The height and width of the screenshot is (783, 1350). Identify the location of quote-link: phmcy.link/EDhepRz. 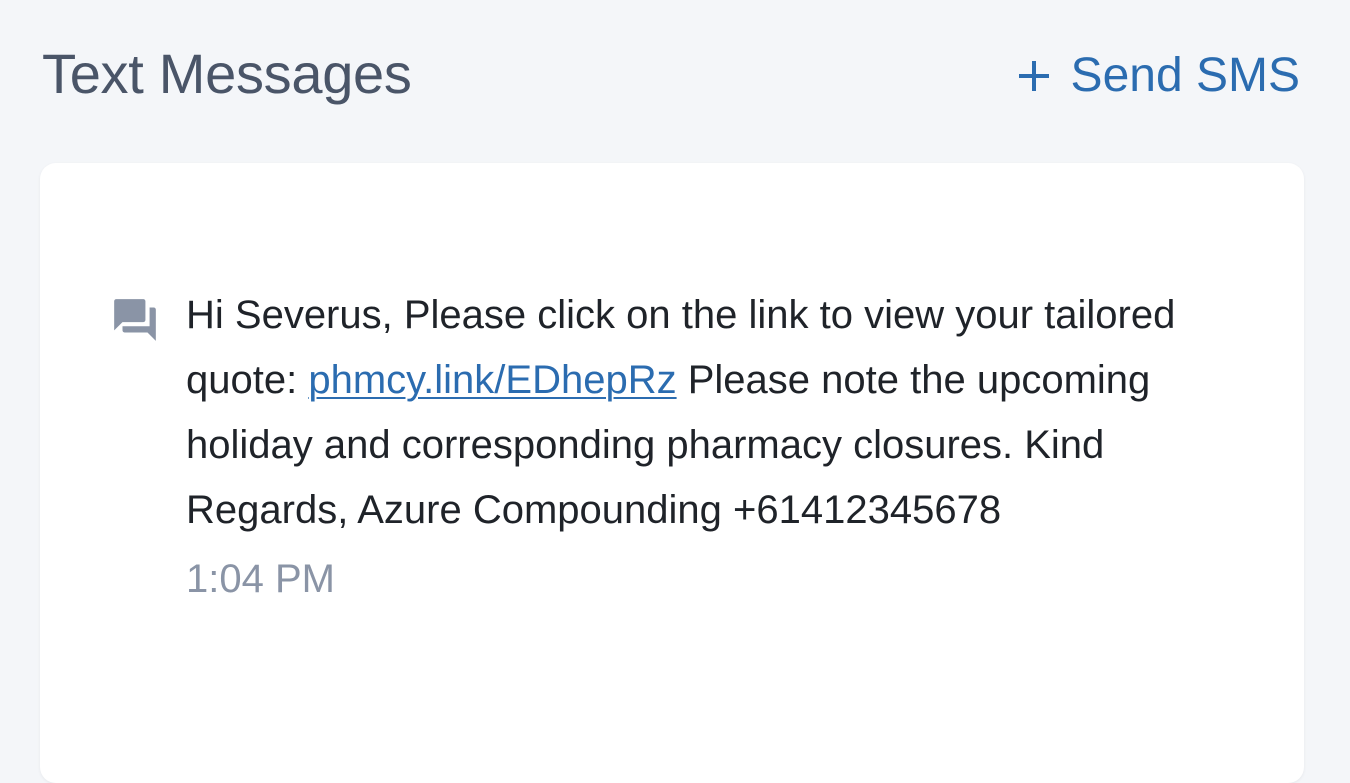
(492, 380).